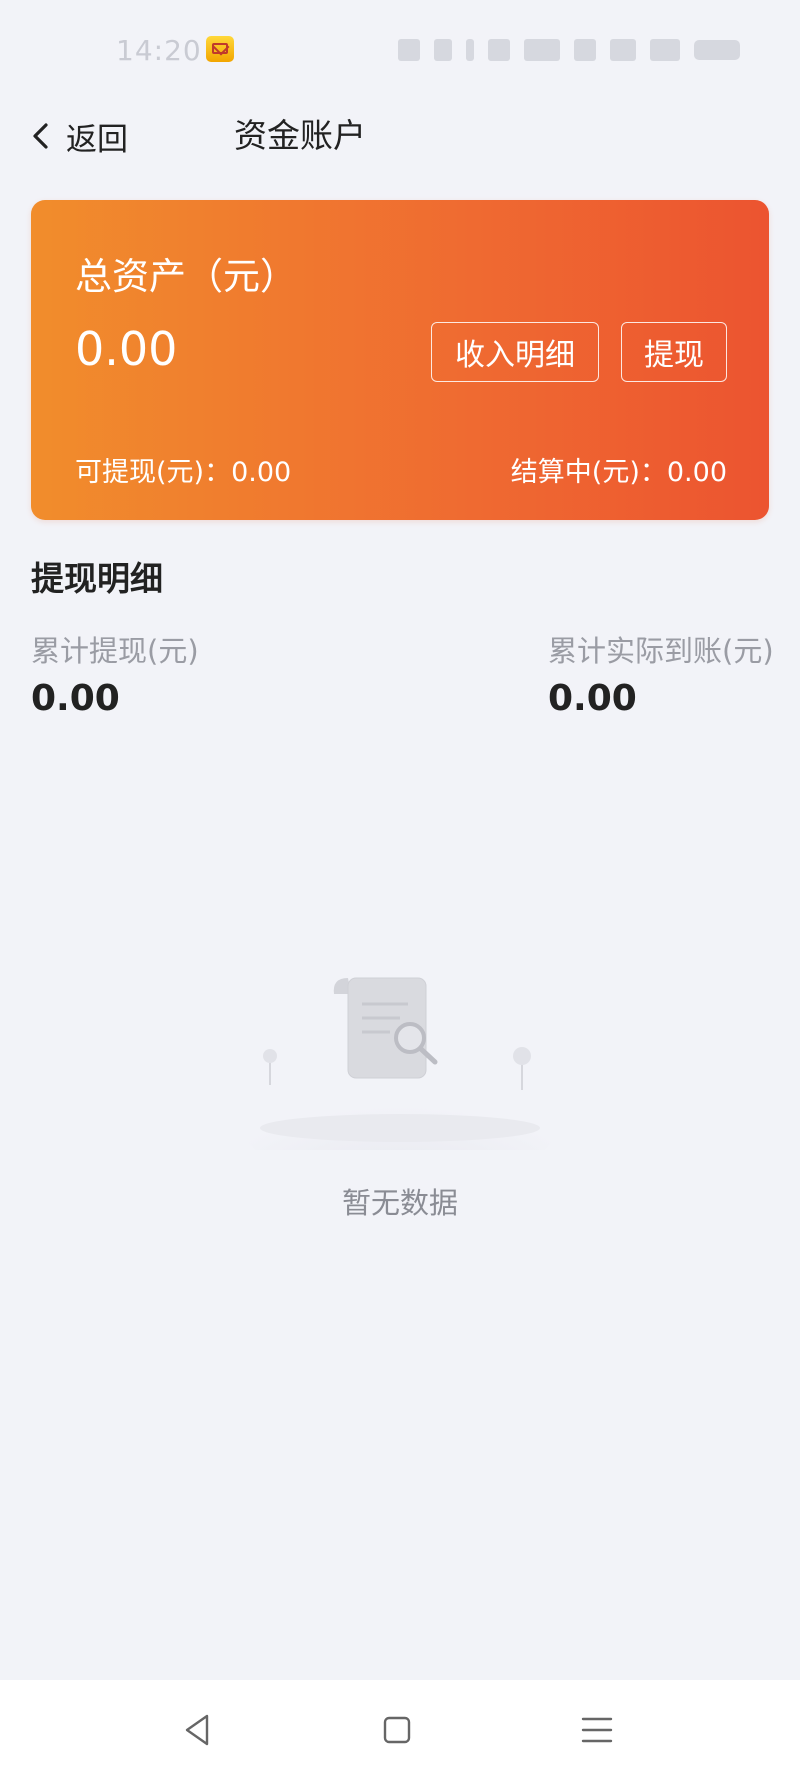 This screenshot has width=800, height=1778. What do you see at coordinates (592, 698) in the screenshot?
I see `total-received-value: 0.00` at bounding box center [592, 698].